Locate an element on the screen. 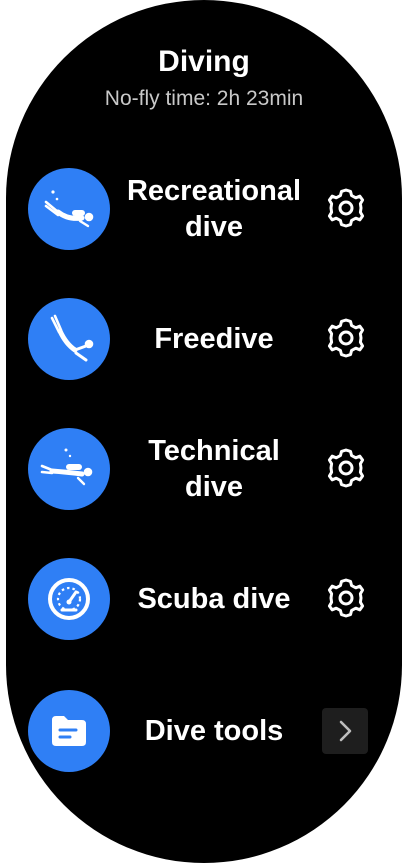 The image size is (403, 865). list-item-dive-tools: Dive tools is located at coordinates (204, 731).